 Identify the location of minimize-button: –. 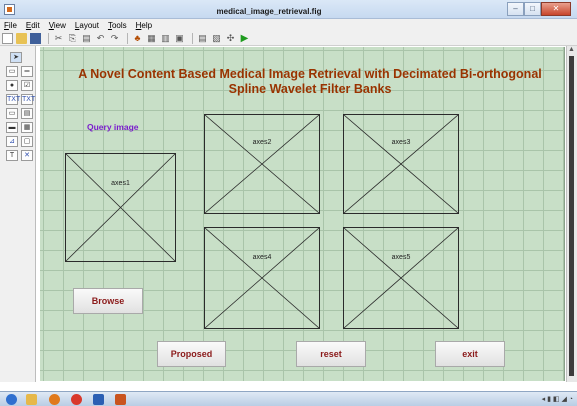
(515, 9).